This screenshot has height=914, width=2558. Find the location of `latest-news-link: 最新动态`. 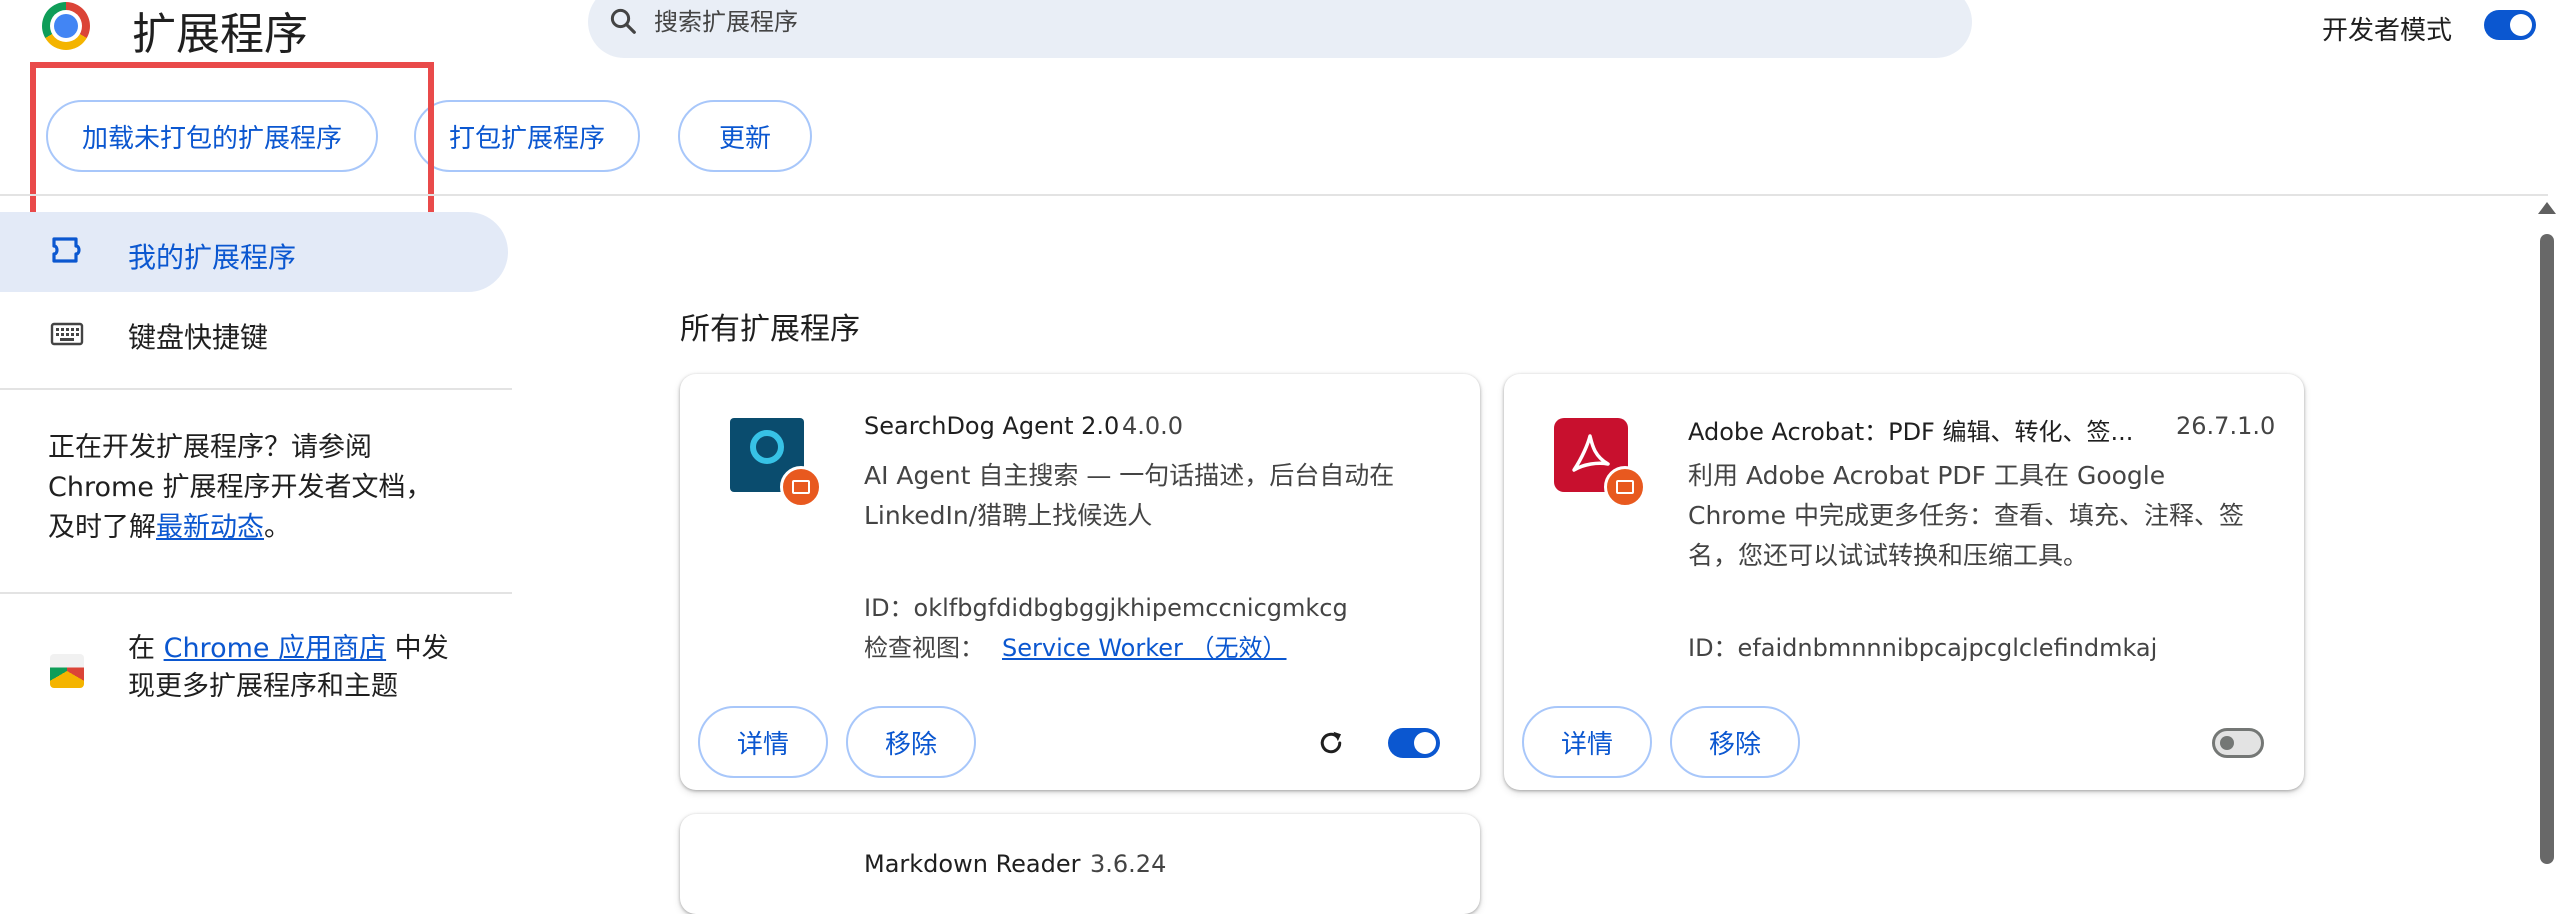

latest-news-link: 最新动态 is located at coordinates (210, 527).